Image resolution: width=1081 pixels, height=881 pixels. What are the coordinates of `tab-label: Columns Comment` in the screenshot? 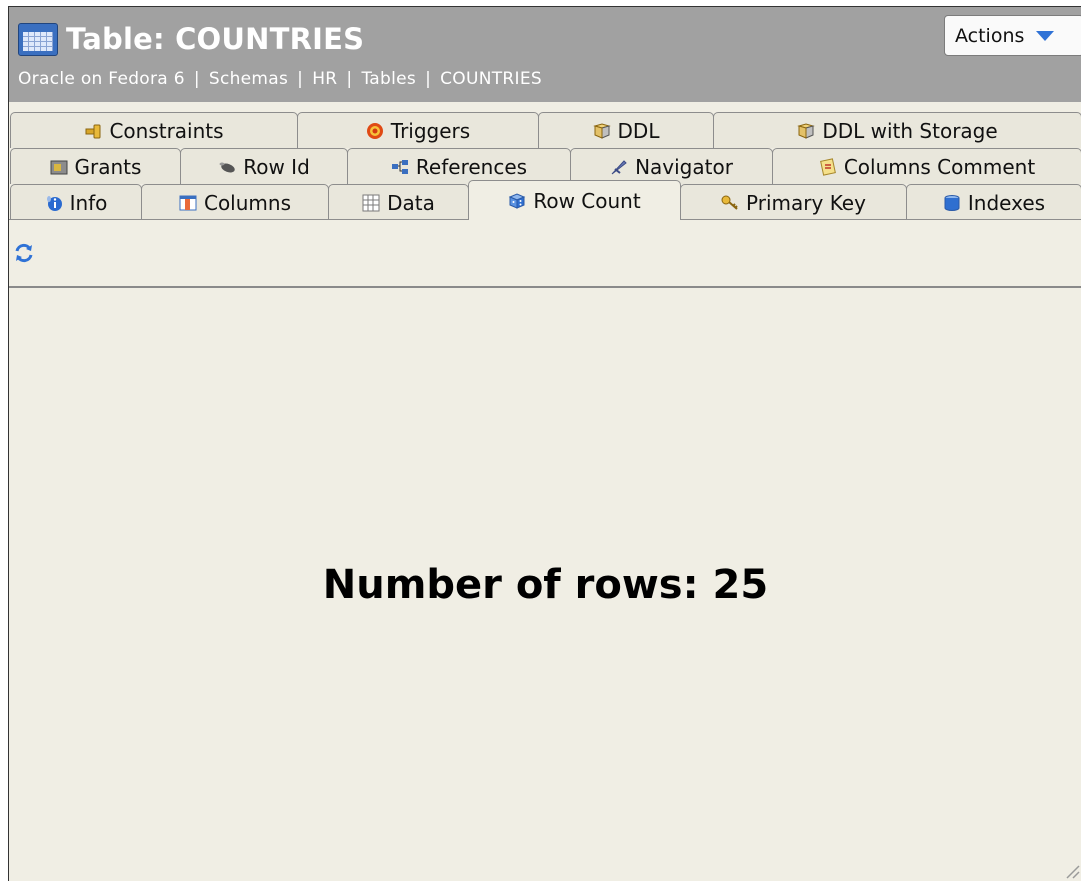 It's located at (939, 166).